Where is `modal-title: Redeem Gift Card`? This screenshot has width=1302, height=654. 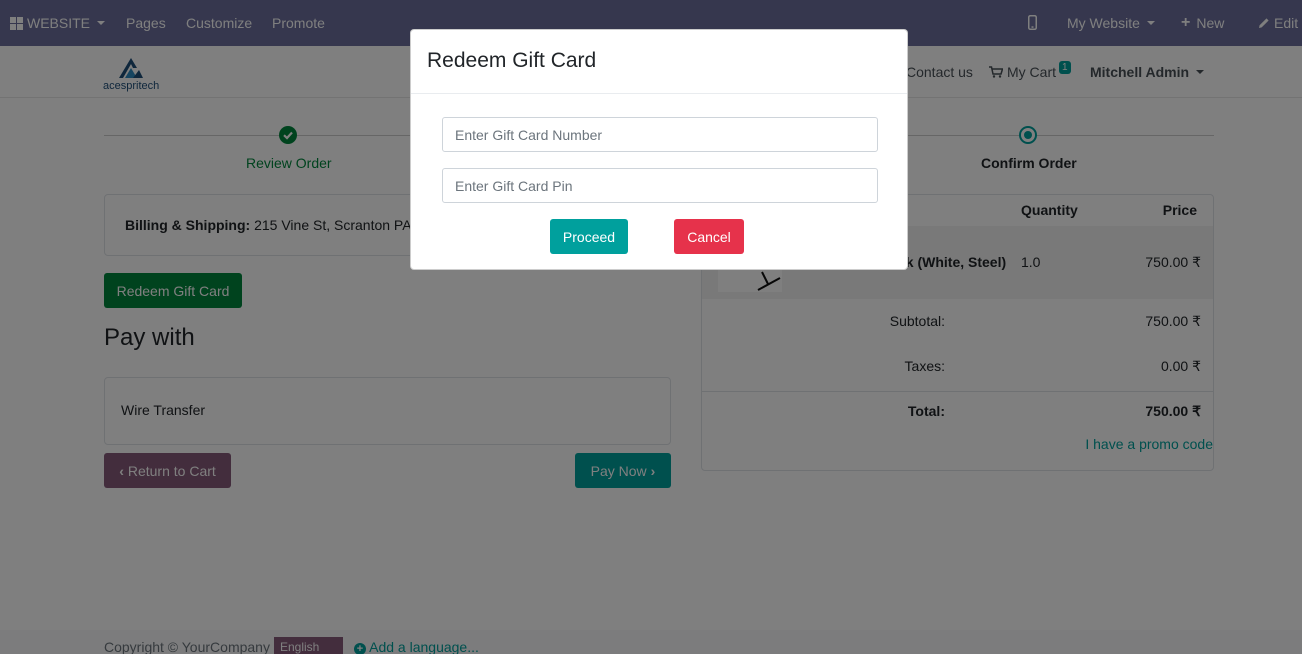
modal-title: Redeem Gift Card is located at coordinates (512, 60).